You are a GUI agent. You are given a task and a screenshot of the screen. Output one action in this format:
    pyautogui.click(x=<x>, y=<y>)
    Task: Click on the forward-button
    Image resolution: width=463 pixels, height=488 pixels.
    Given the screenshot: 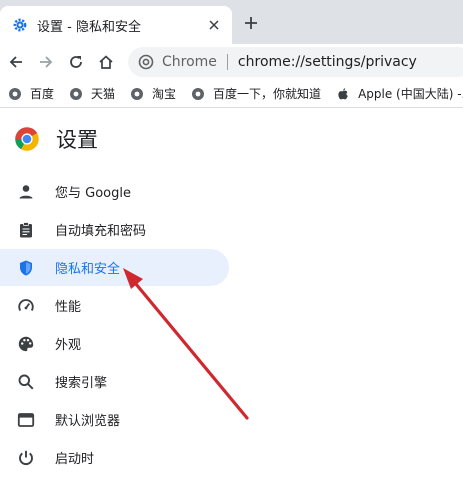 What is the action you would take?
    pyautogui.click(x=46, y=62)
    